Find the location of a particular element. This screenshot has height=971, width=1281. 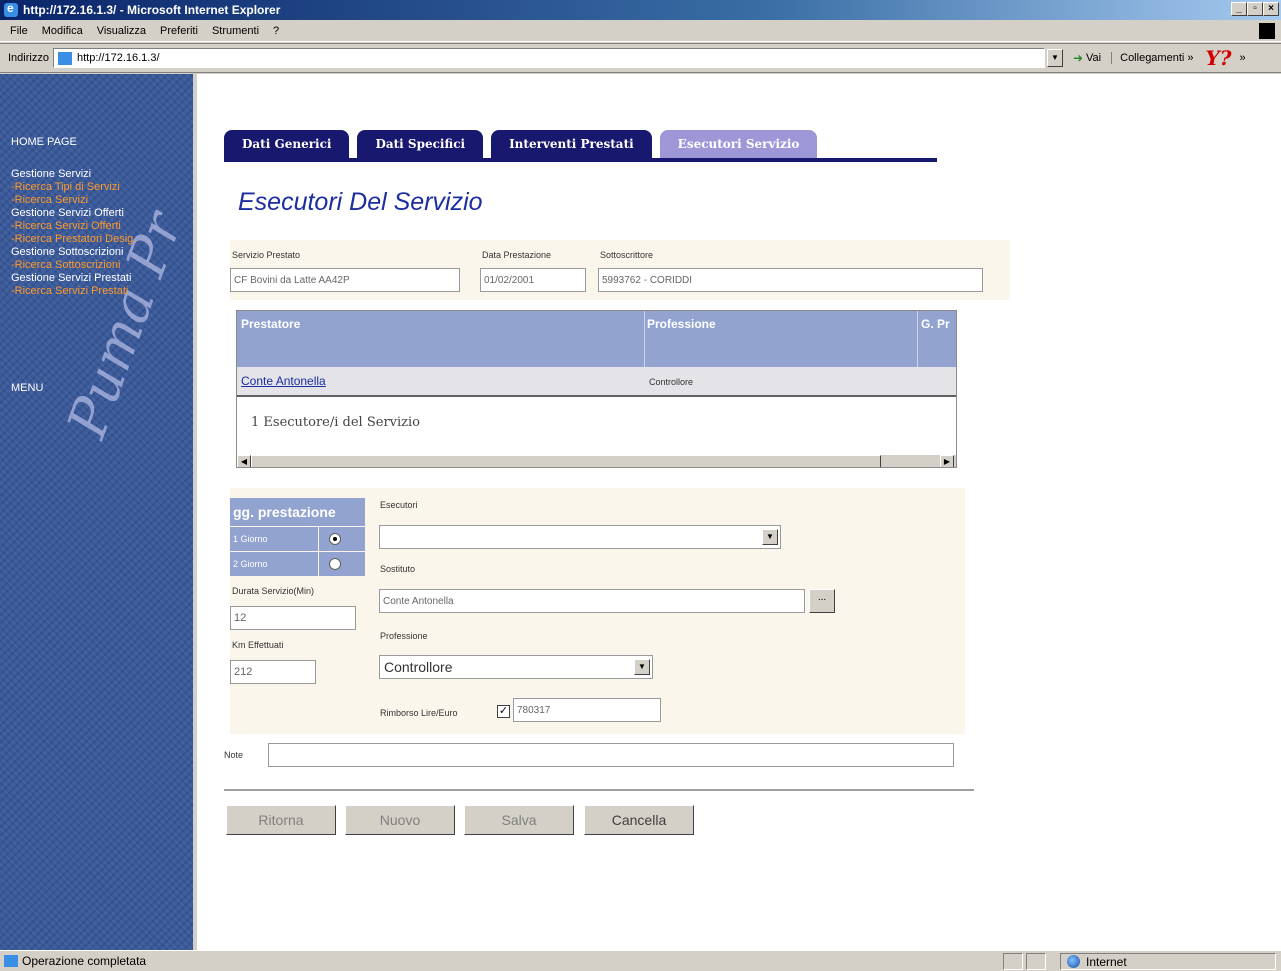

sidebar-item-ricerca-prestatori: -Ricerca Prestatori Desig. is located at coordinates (102, 239).